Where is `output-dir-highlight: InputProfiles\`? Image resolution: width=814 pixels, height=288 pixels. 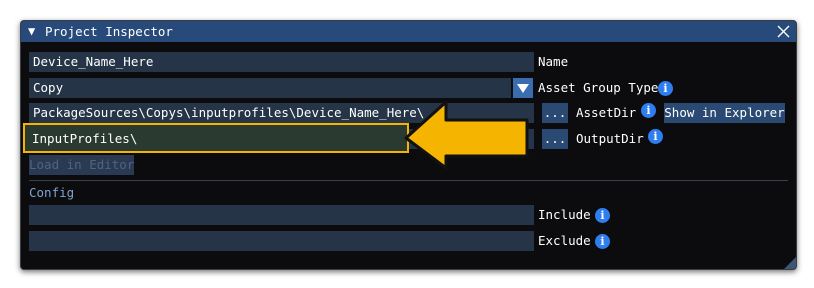 output-dir-highlight: InputProfiles\ is located at coordinates (216, 138).